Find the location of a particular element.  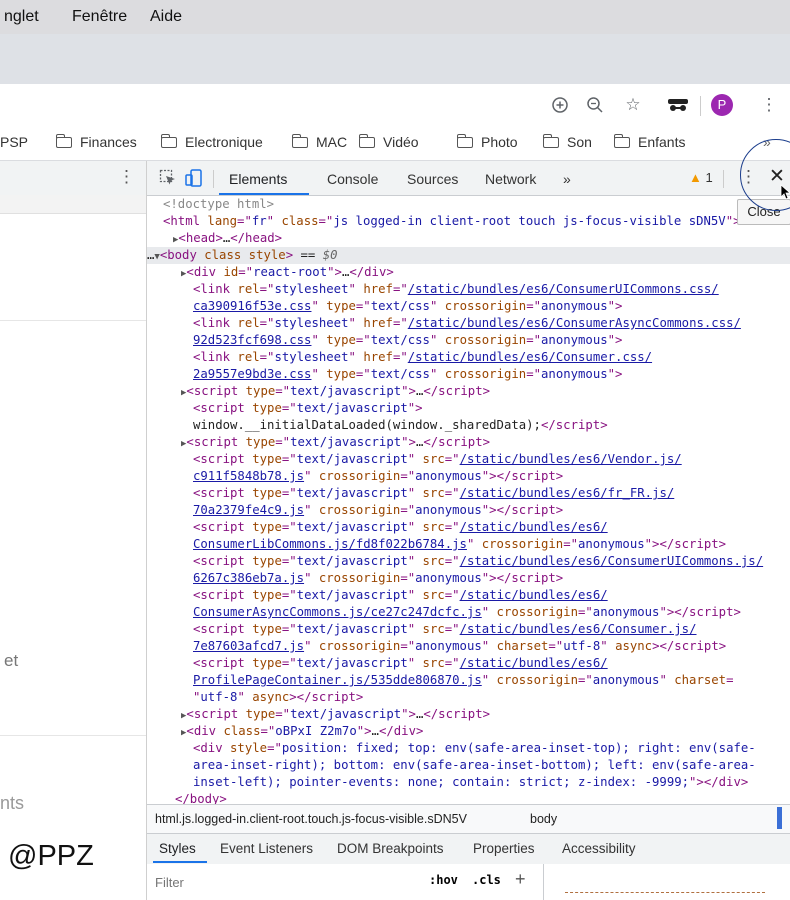

tab-accessibility: Accessibility is located at coordinates (599, 848).